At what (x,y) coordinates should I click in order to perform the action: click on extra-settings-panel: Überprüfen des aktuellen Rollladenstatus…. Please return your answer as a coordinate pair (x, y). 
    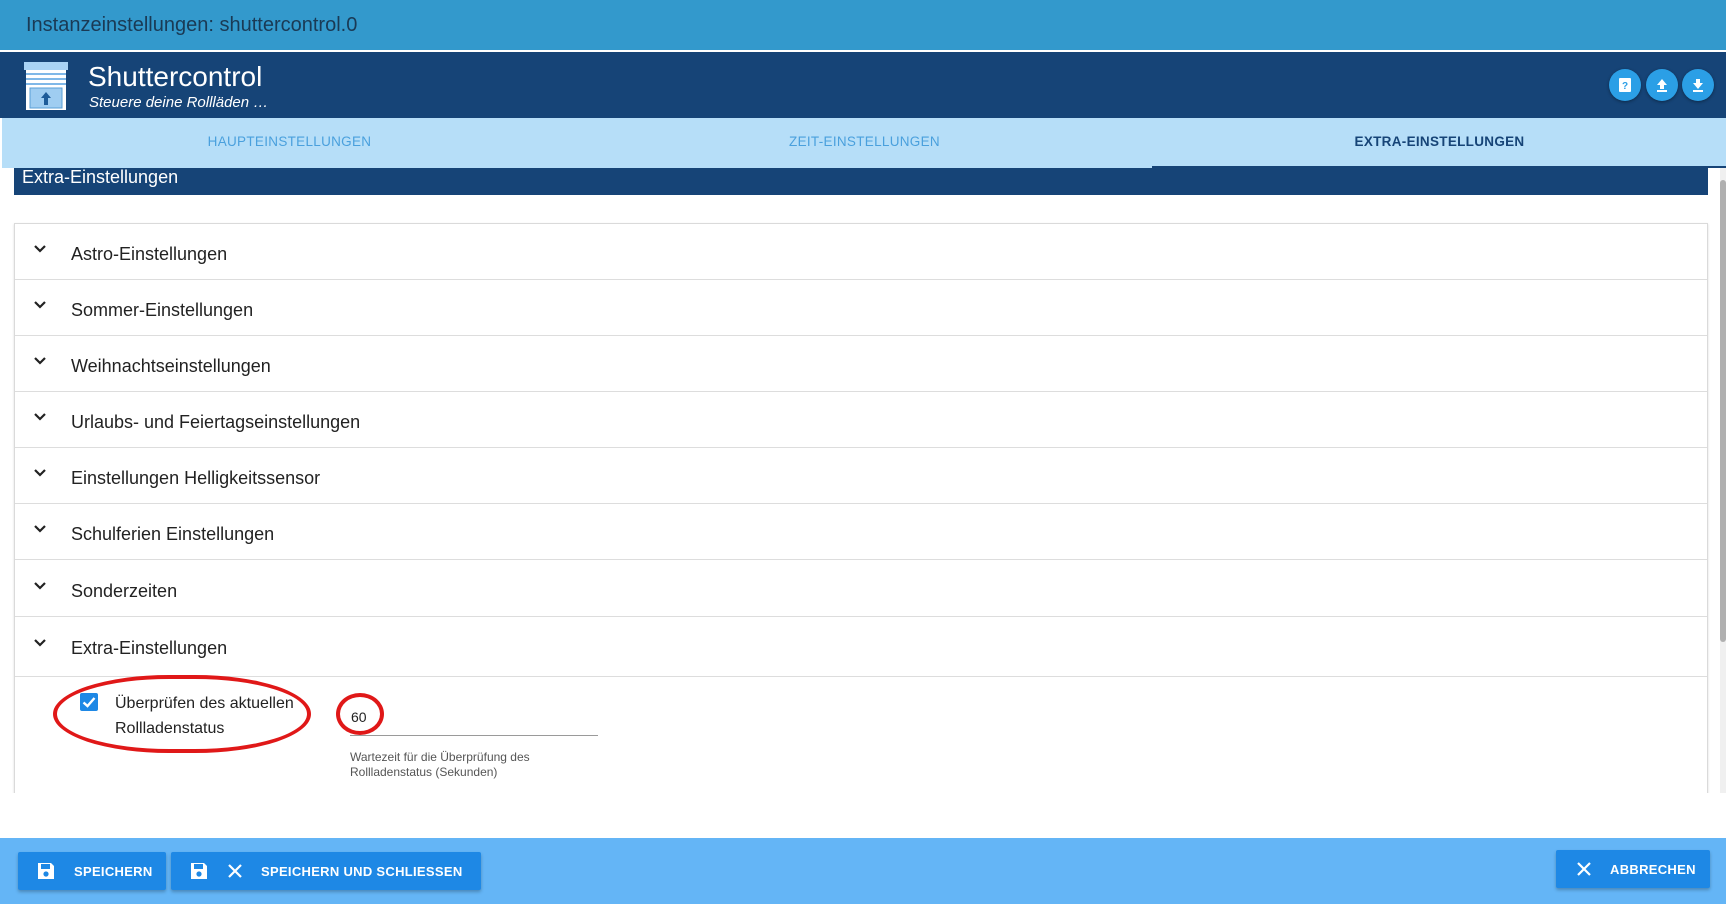
    Looking at the image, I should click on (861, 734).